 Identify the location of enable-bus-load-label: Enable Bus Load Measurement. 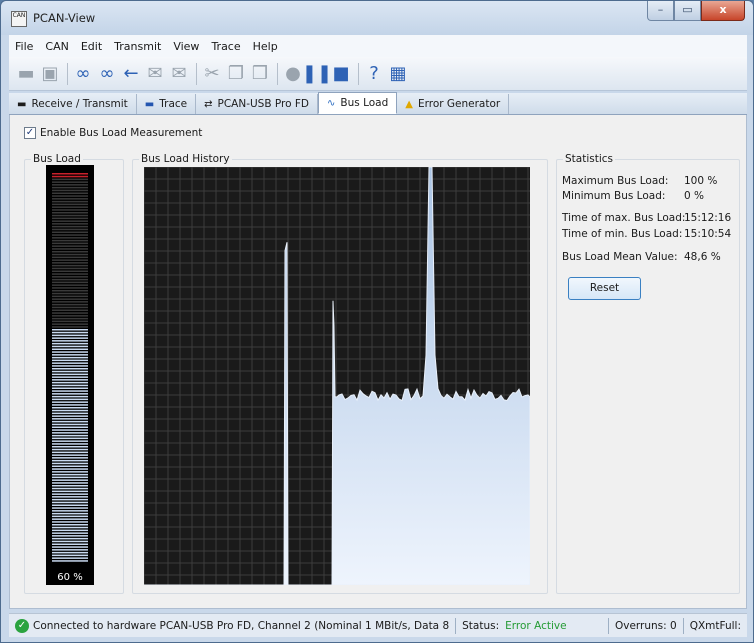
(121, 133).